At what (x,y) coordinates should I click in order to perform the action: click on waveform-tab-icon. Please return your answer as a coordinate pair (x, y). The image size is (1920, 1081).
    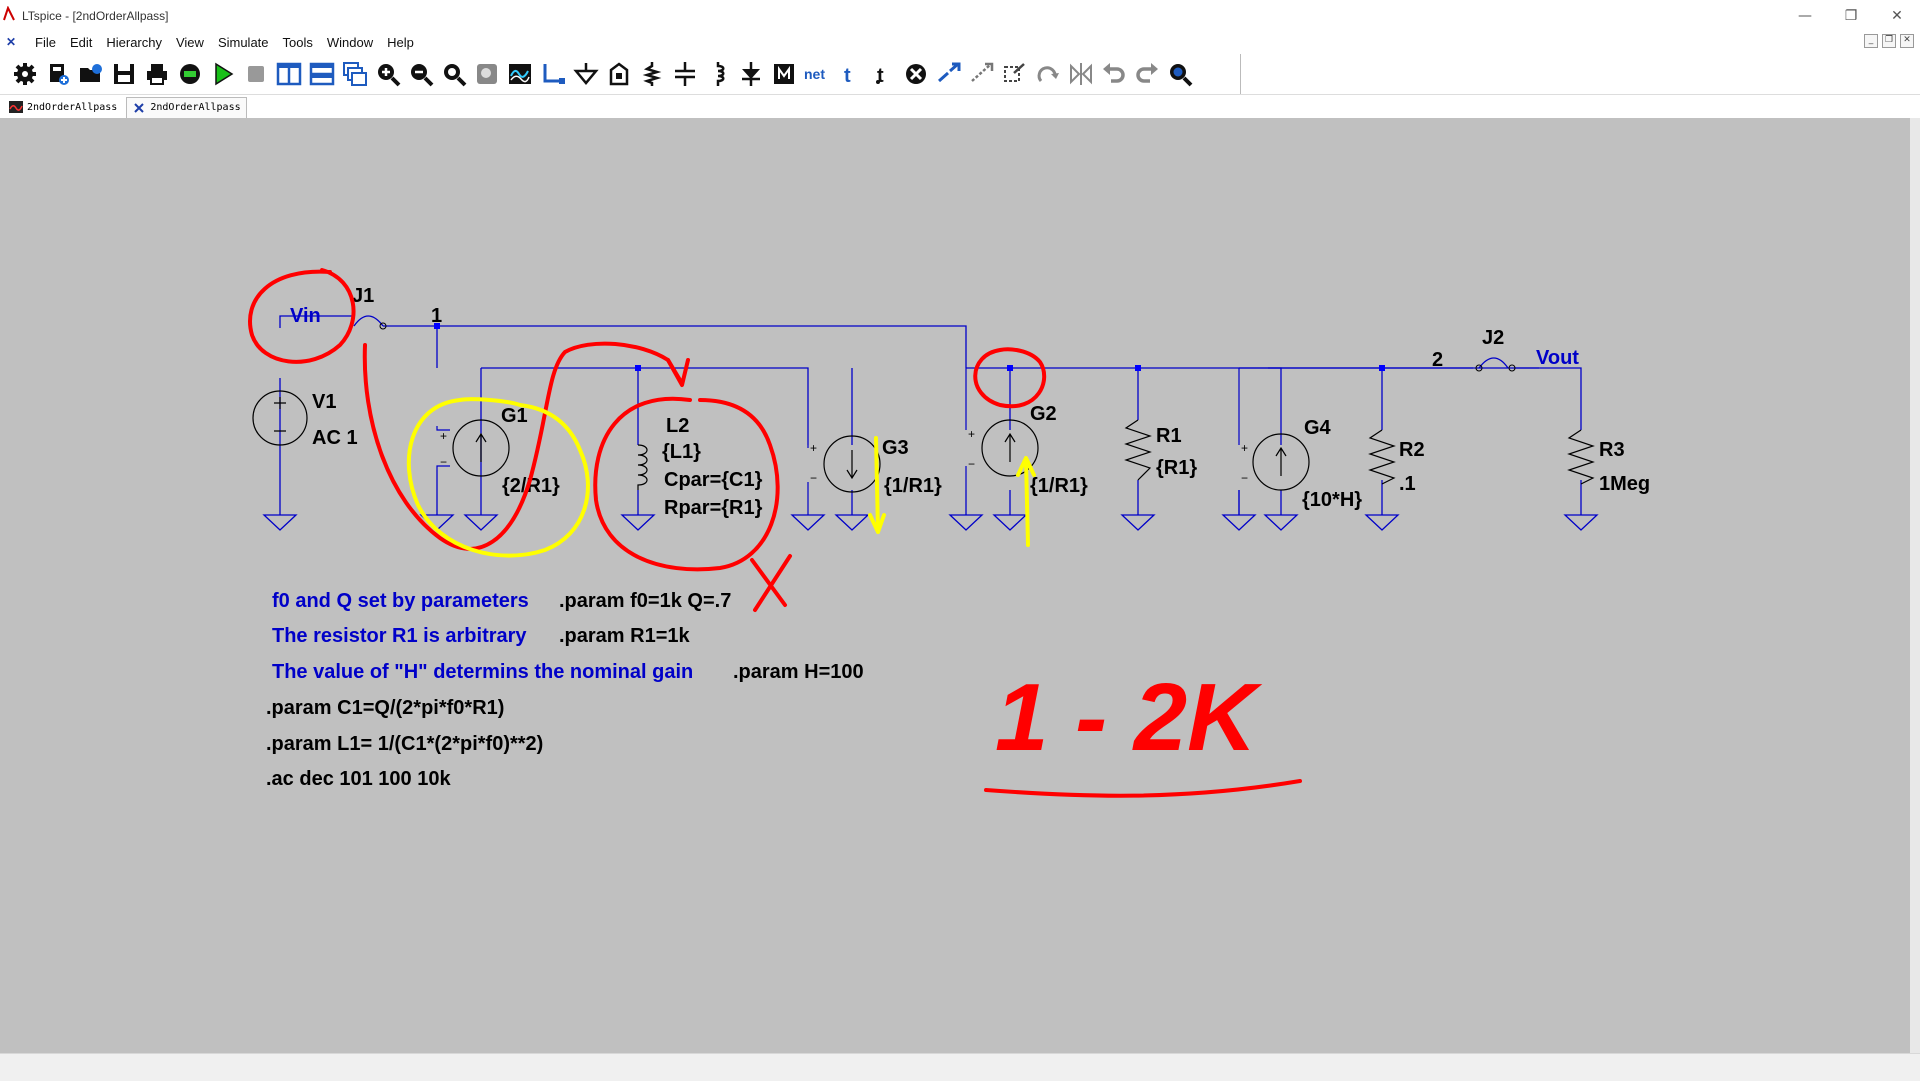
    Looking at the image, I should click on (16, 107).